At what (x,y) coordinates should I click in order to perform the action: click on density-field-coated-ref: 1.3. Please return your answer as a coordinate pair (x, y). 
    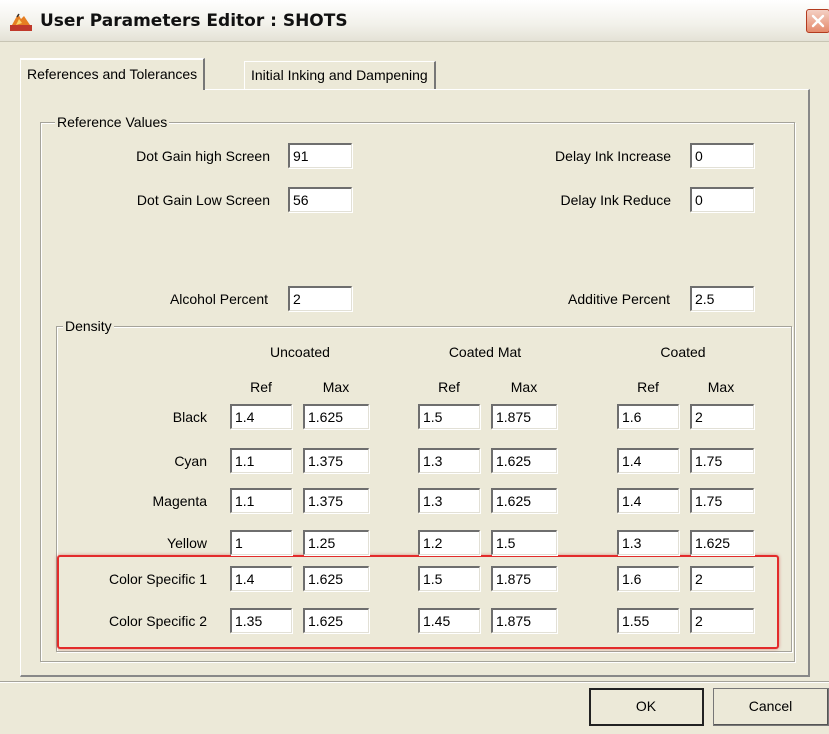
    Looking at the image, I should click on (648, 542).